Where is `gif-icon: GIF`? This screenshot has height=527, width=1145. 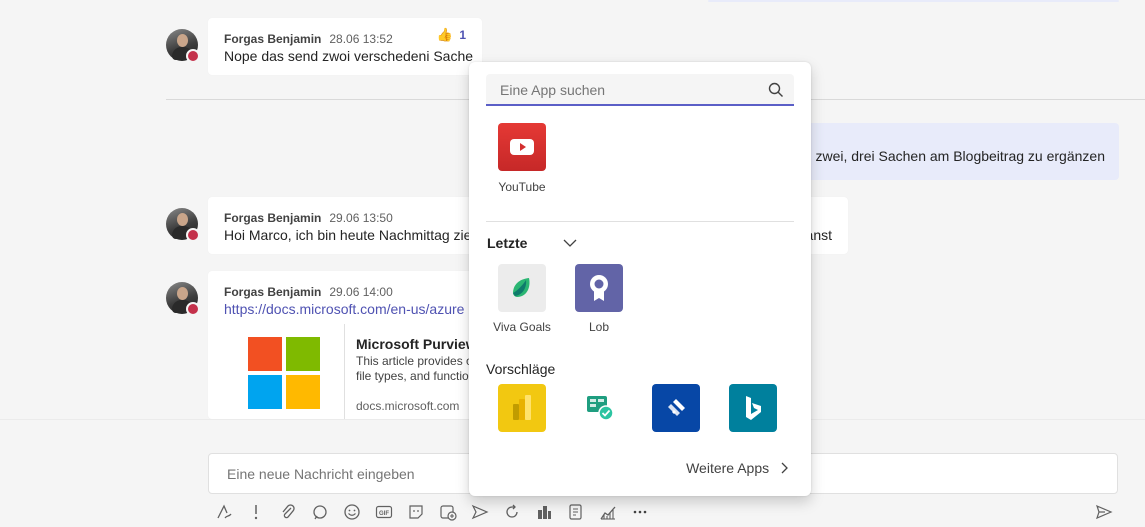 gif-icon: GIF is located at coordinates (384, 513).